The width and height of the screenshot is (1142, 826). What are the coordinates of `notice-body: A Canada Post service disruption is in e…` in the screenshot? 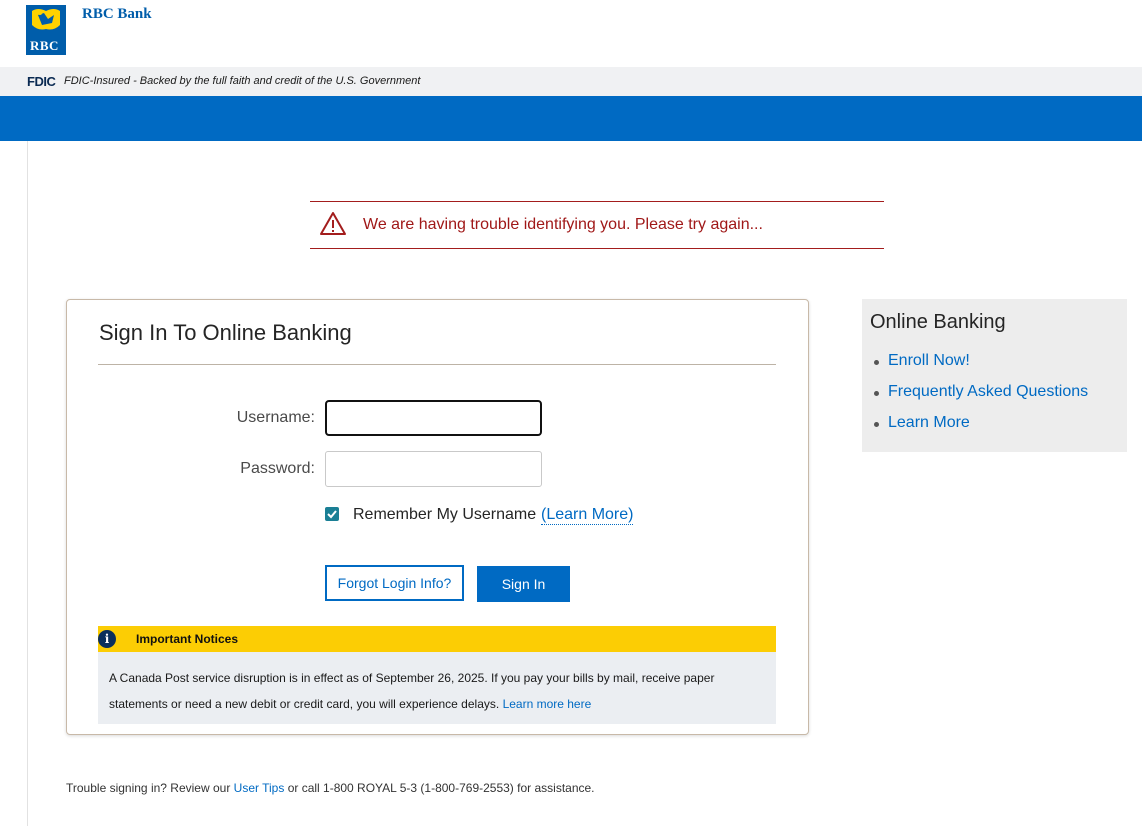 It's located at (437, 688).